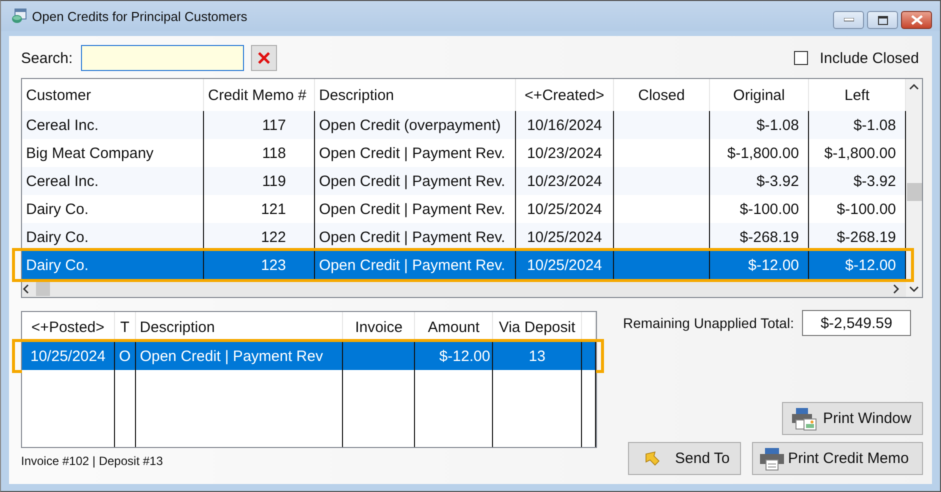 Image resolution: width=941 pixels, height=492 pixels. What do you see at coordinates (804, 418) in the screenshot?
I see `printer-picture-icon` at bounding box center [804, 418].